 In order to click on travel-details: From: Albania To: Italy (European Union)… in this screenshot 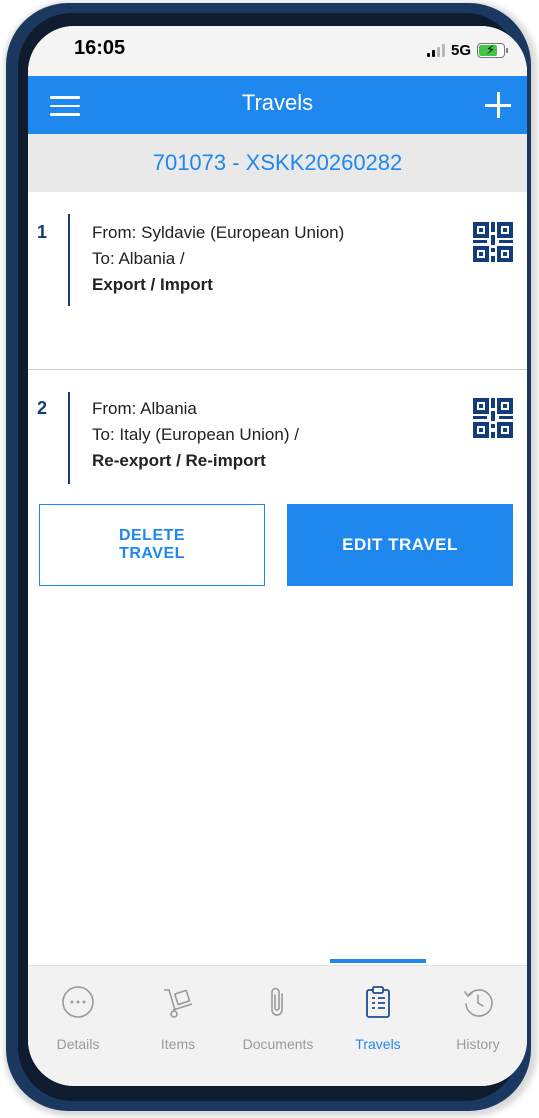, I will do `click(195, 435)`.